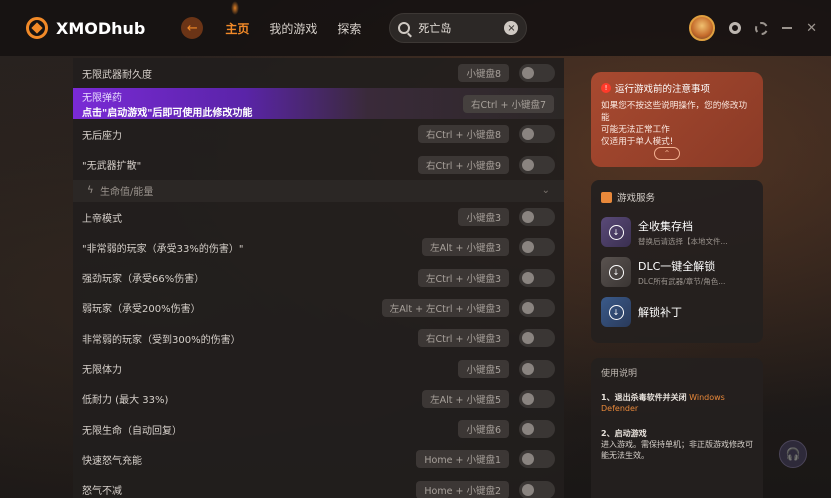 The height and width of the screenshot is (498, 831). I want to click on logo: XMODhub, so click(85, 28).